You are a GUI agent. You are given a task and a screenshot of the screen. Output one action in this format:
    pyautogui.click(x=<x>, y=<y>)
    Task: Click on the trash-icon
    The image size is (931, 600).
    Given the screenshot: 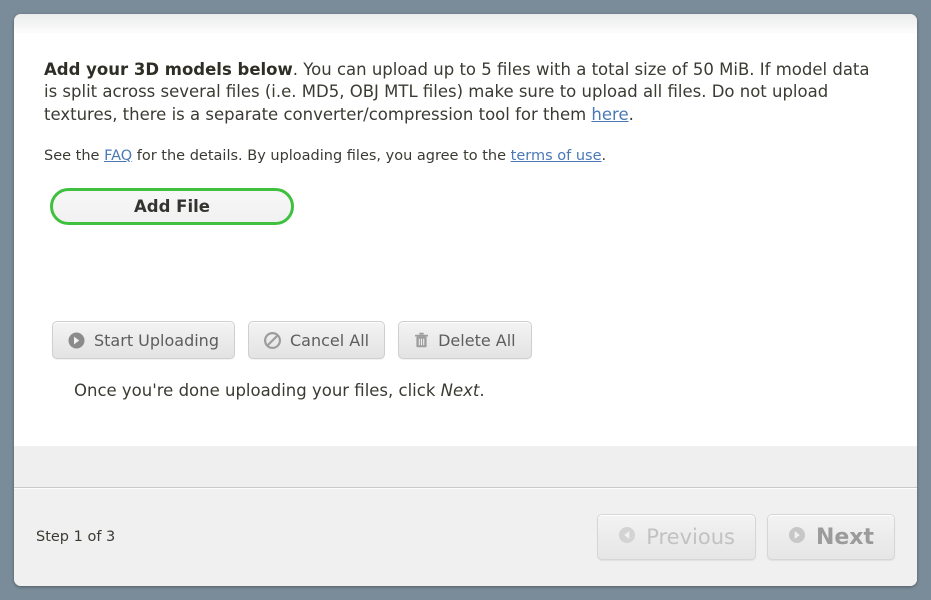 What is the action you would take?
    pyautogui.click(x=421, y=340)
    